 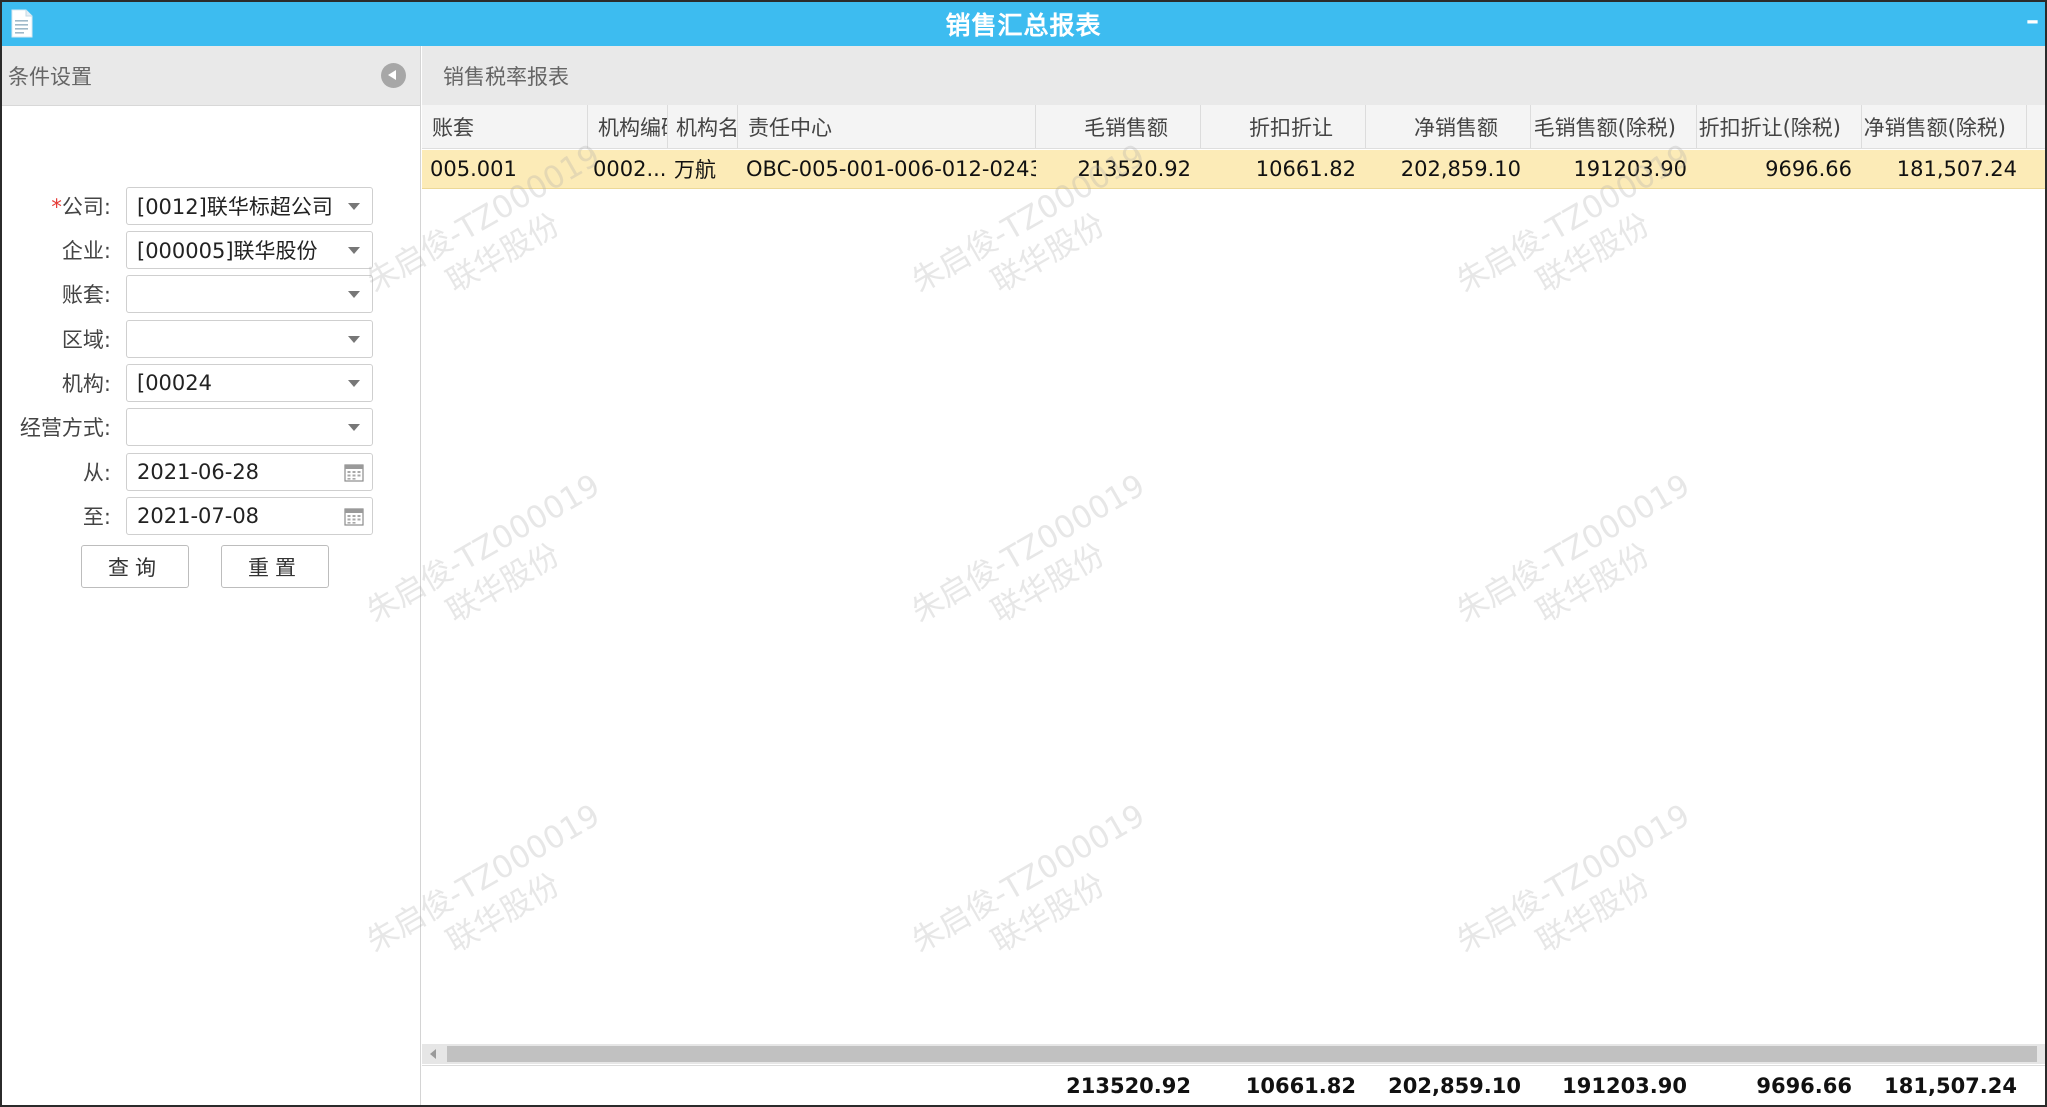 I want to click on cell-discount: 10661.82, so click(x=1305, y=169).